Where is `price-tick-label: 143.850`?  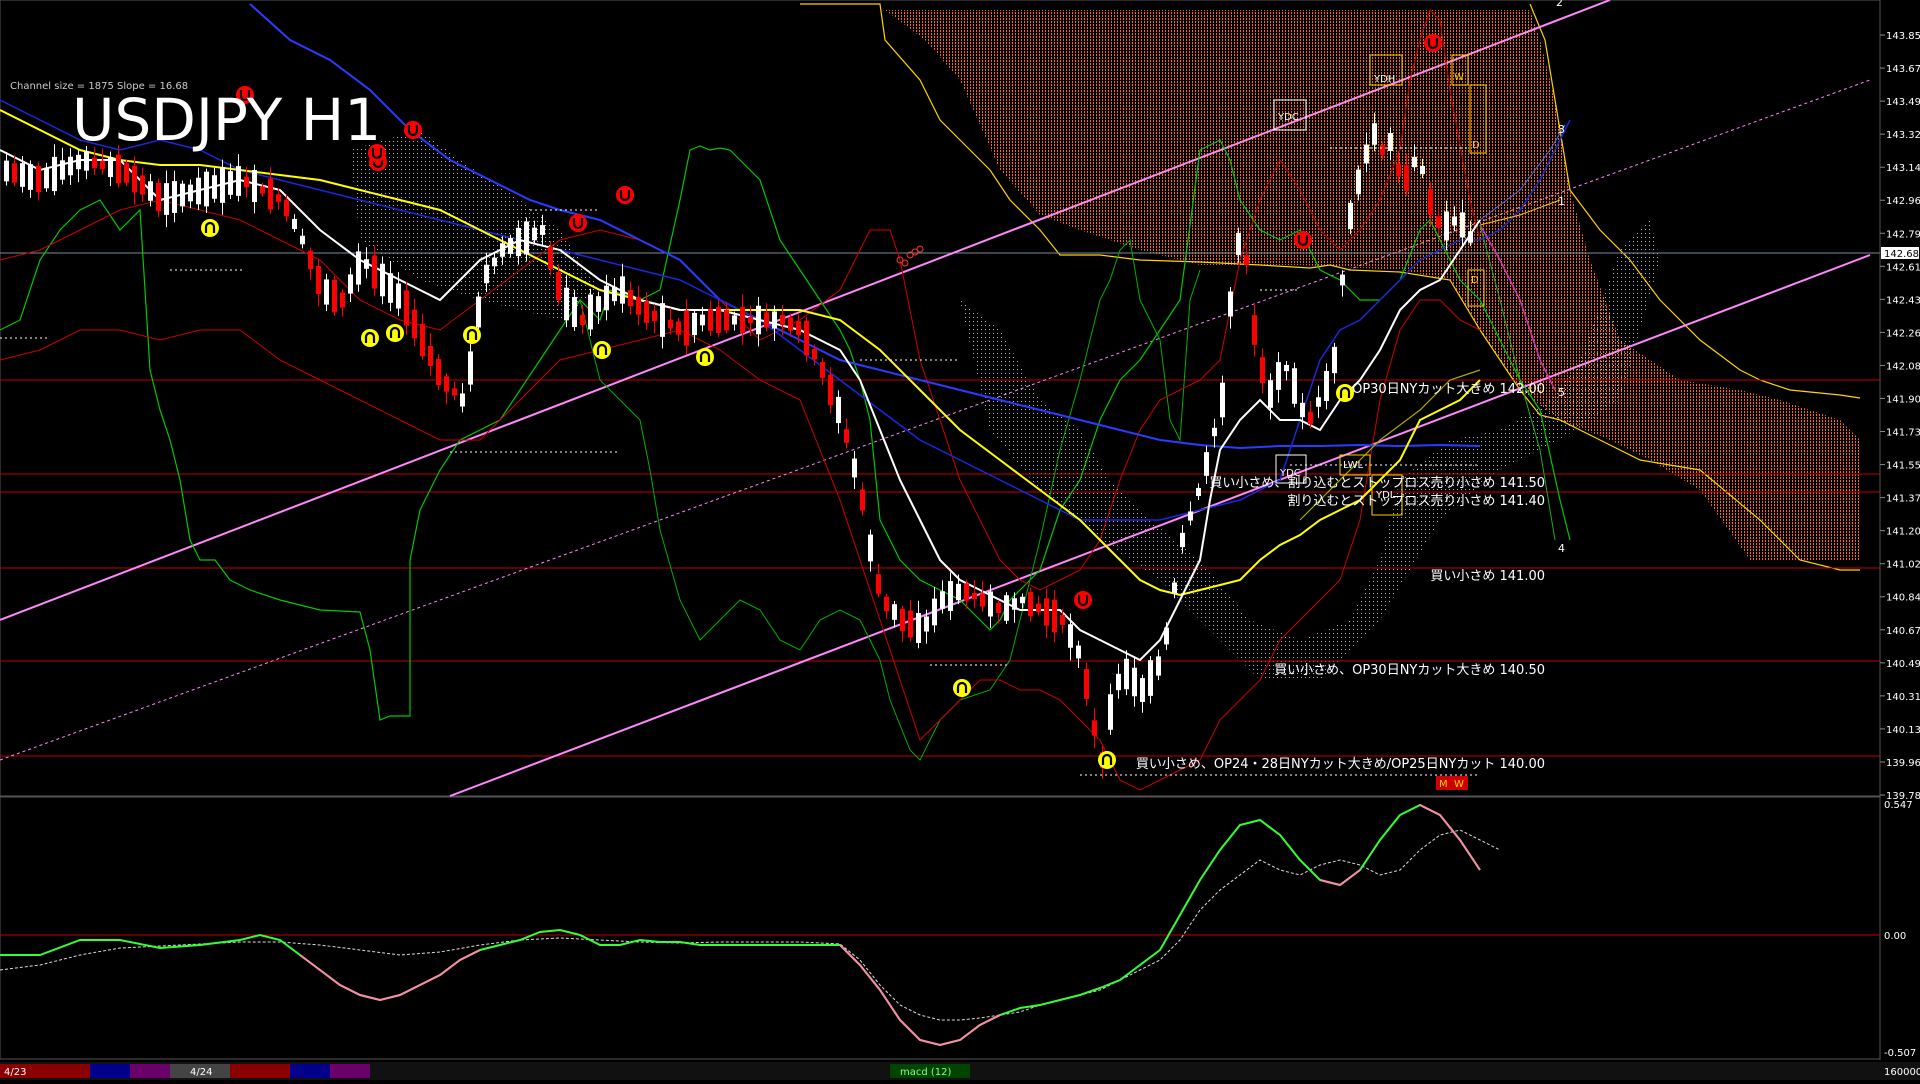
price-tick-label: 143.850 is located at coordinates (1903, 36).